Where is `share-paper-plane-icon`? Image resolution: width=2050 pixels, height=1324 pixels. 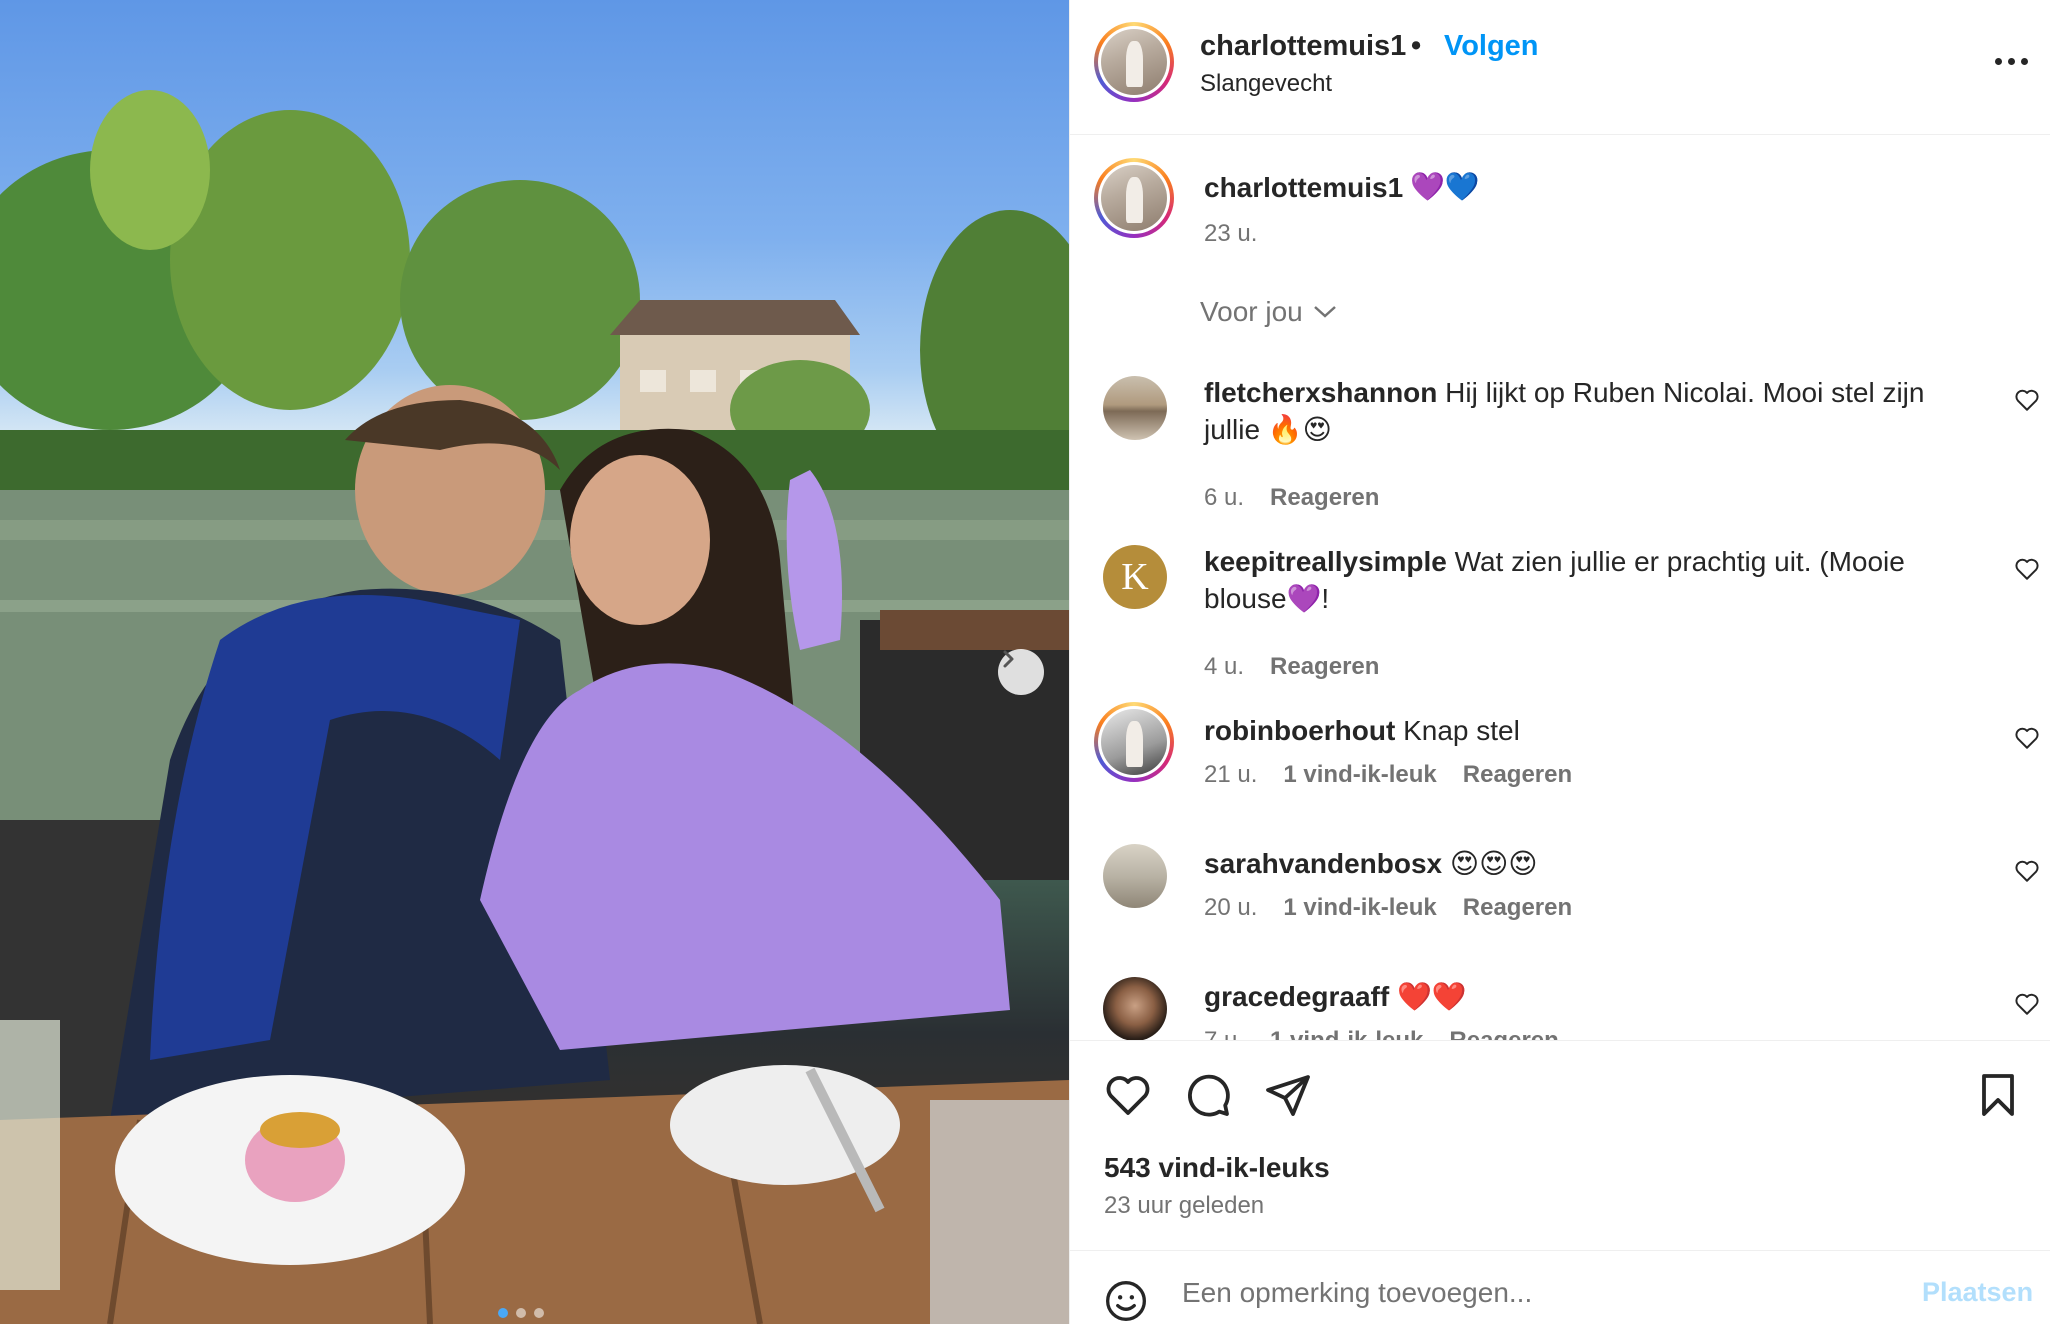
share-paper-plane-icon is located at coordinates (1288, 1095).